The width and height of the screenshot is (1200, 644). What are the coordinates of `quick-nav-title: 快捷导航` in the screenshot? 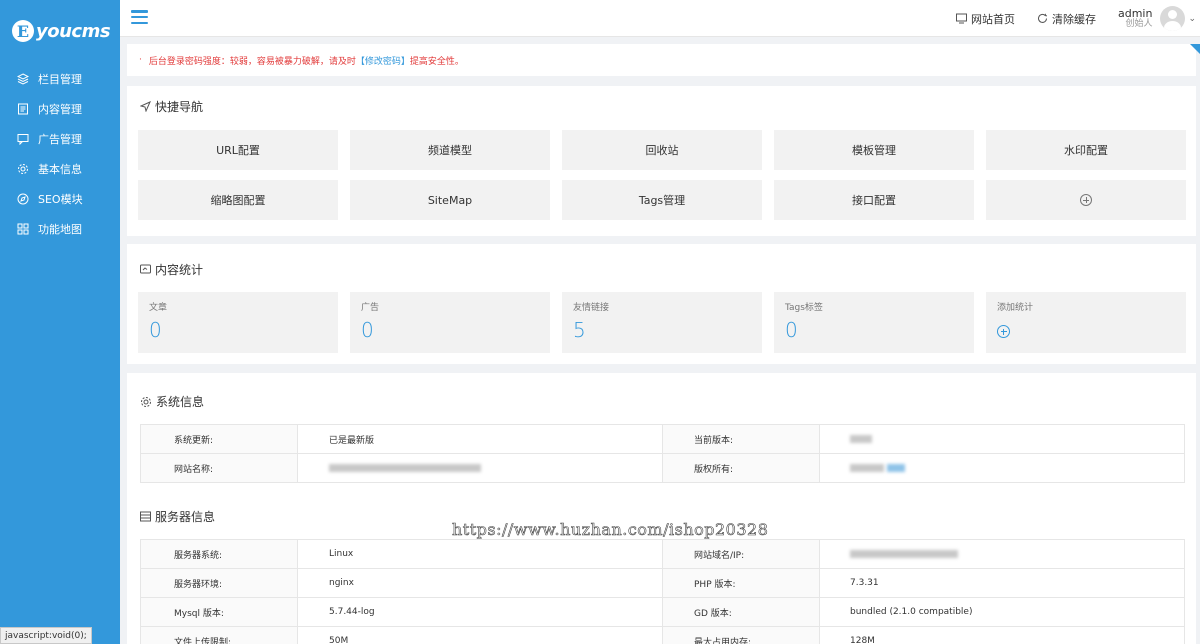 It's located at (179, 107).